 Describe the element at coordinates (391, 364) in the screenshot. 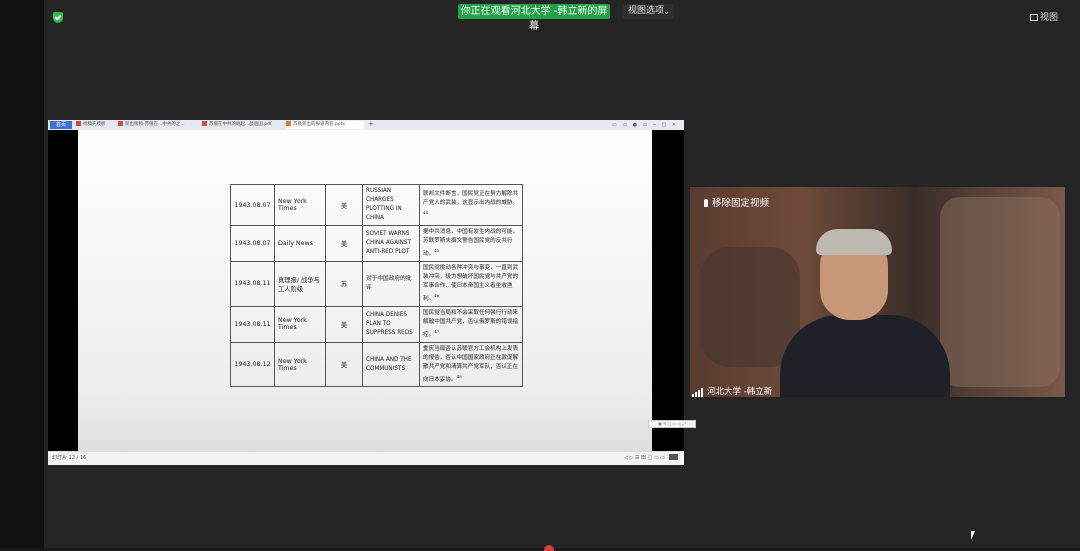

I see `cell-title: CHINA AND THE COMMUNISTS` at that location.